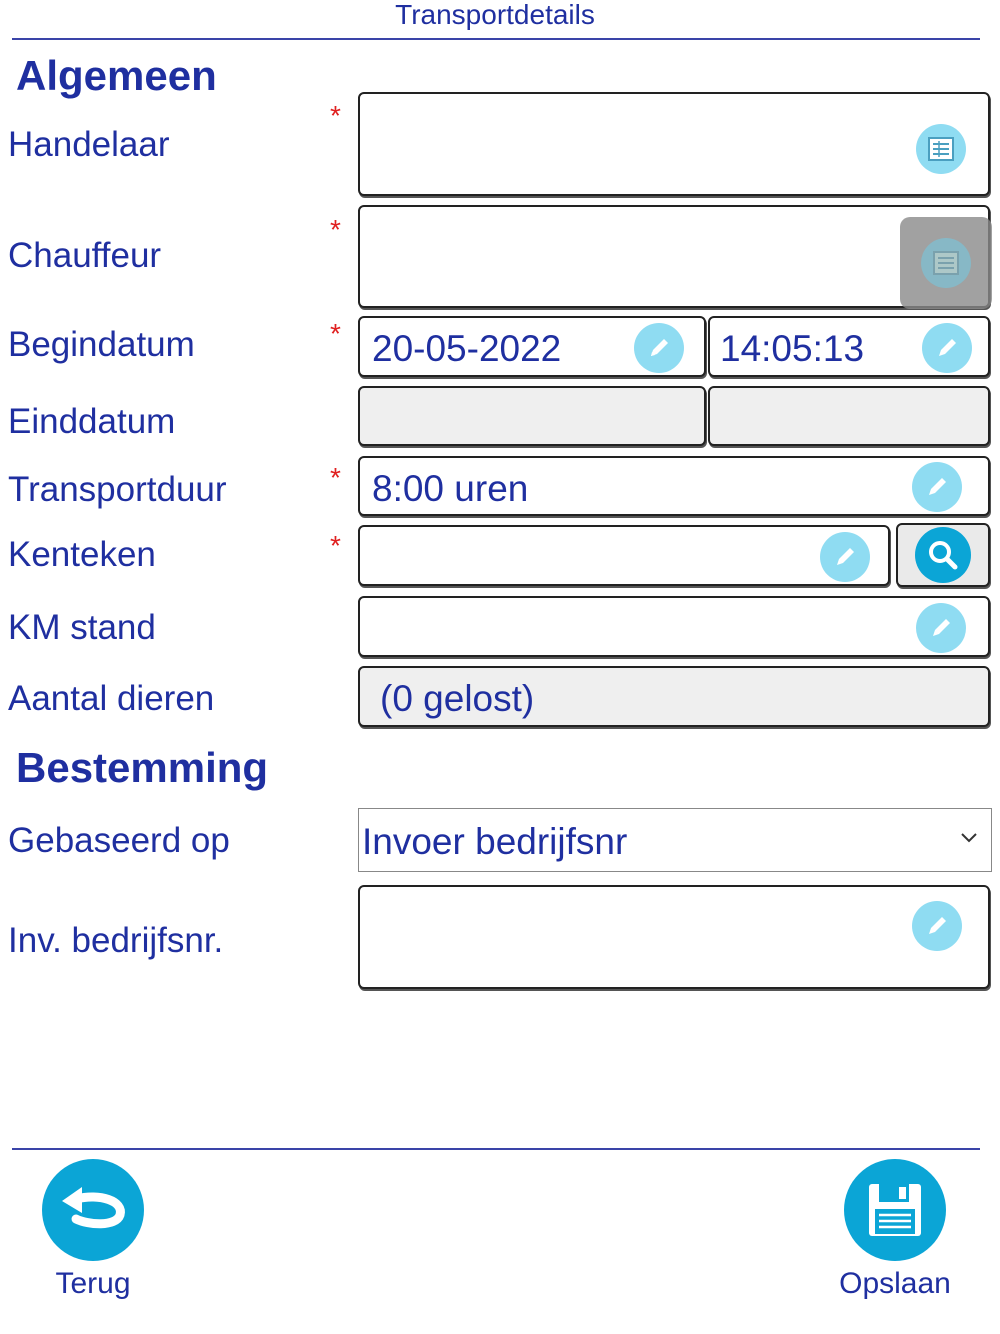 Image resolution: width=1000 pixels, height=1334 pixels. Describe the element at coordinates (89, 144) in the screenshot. I see `handelaar-label: Handelaar` at that location.